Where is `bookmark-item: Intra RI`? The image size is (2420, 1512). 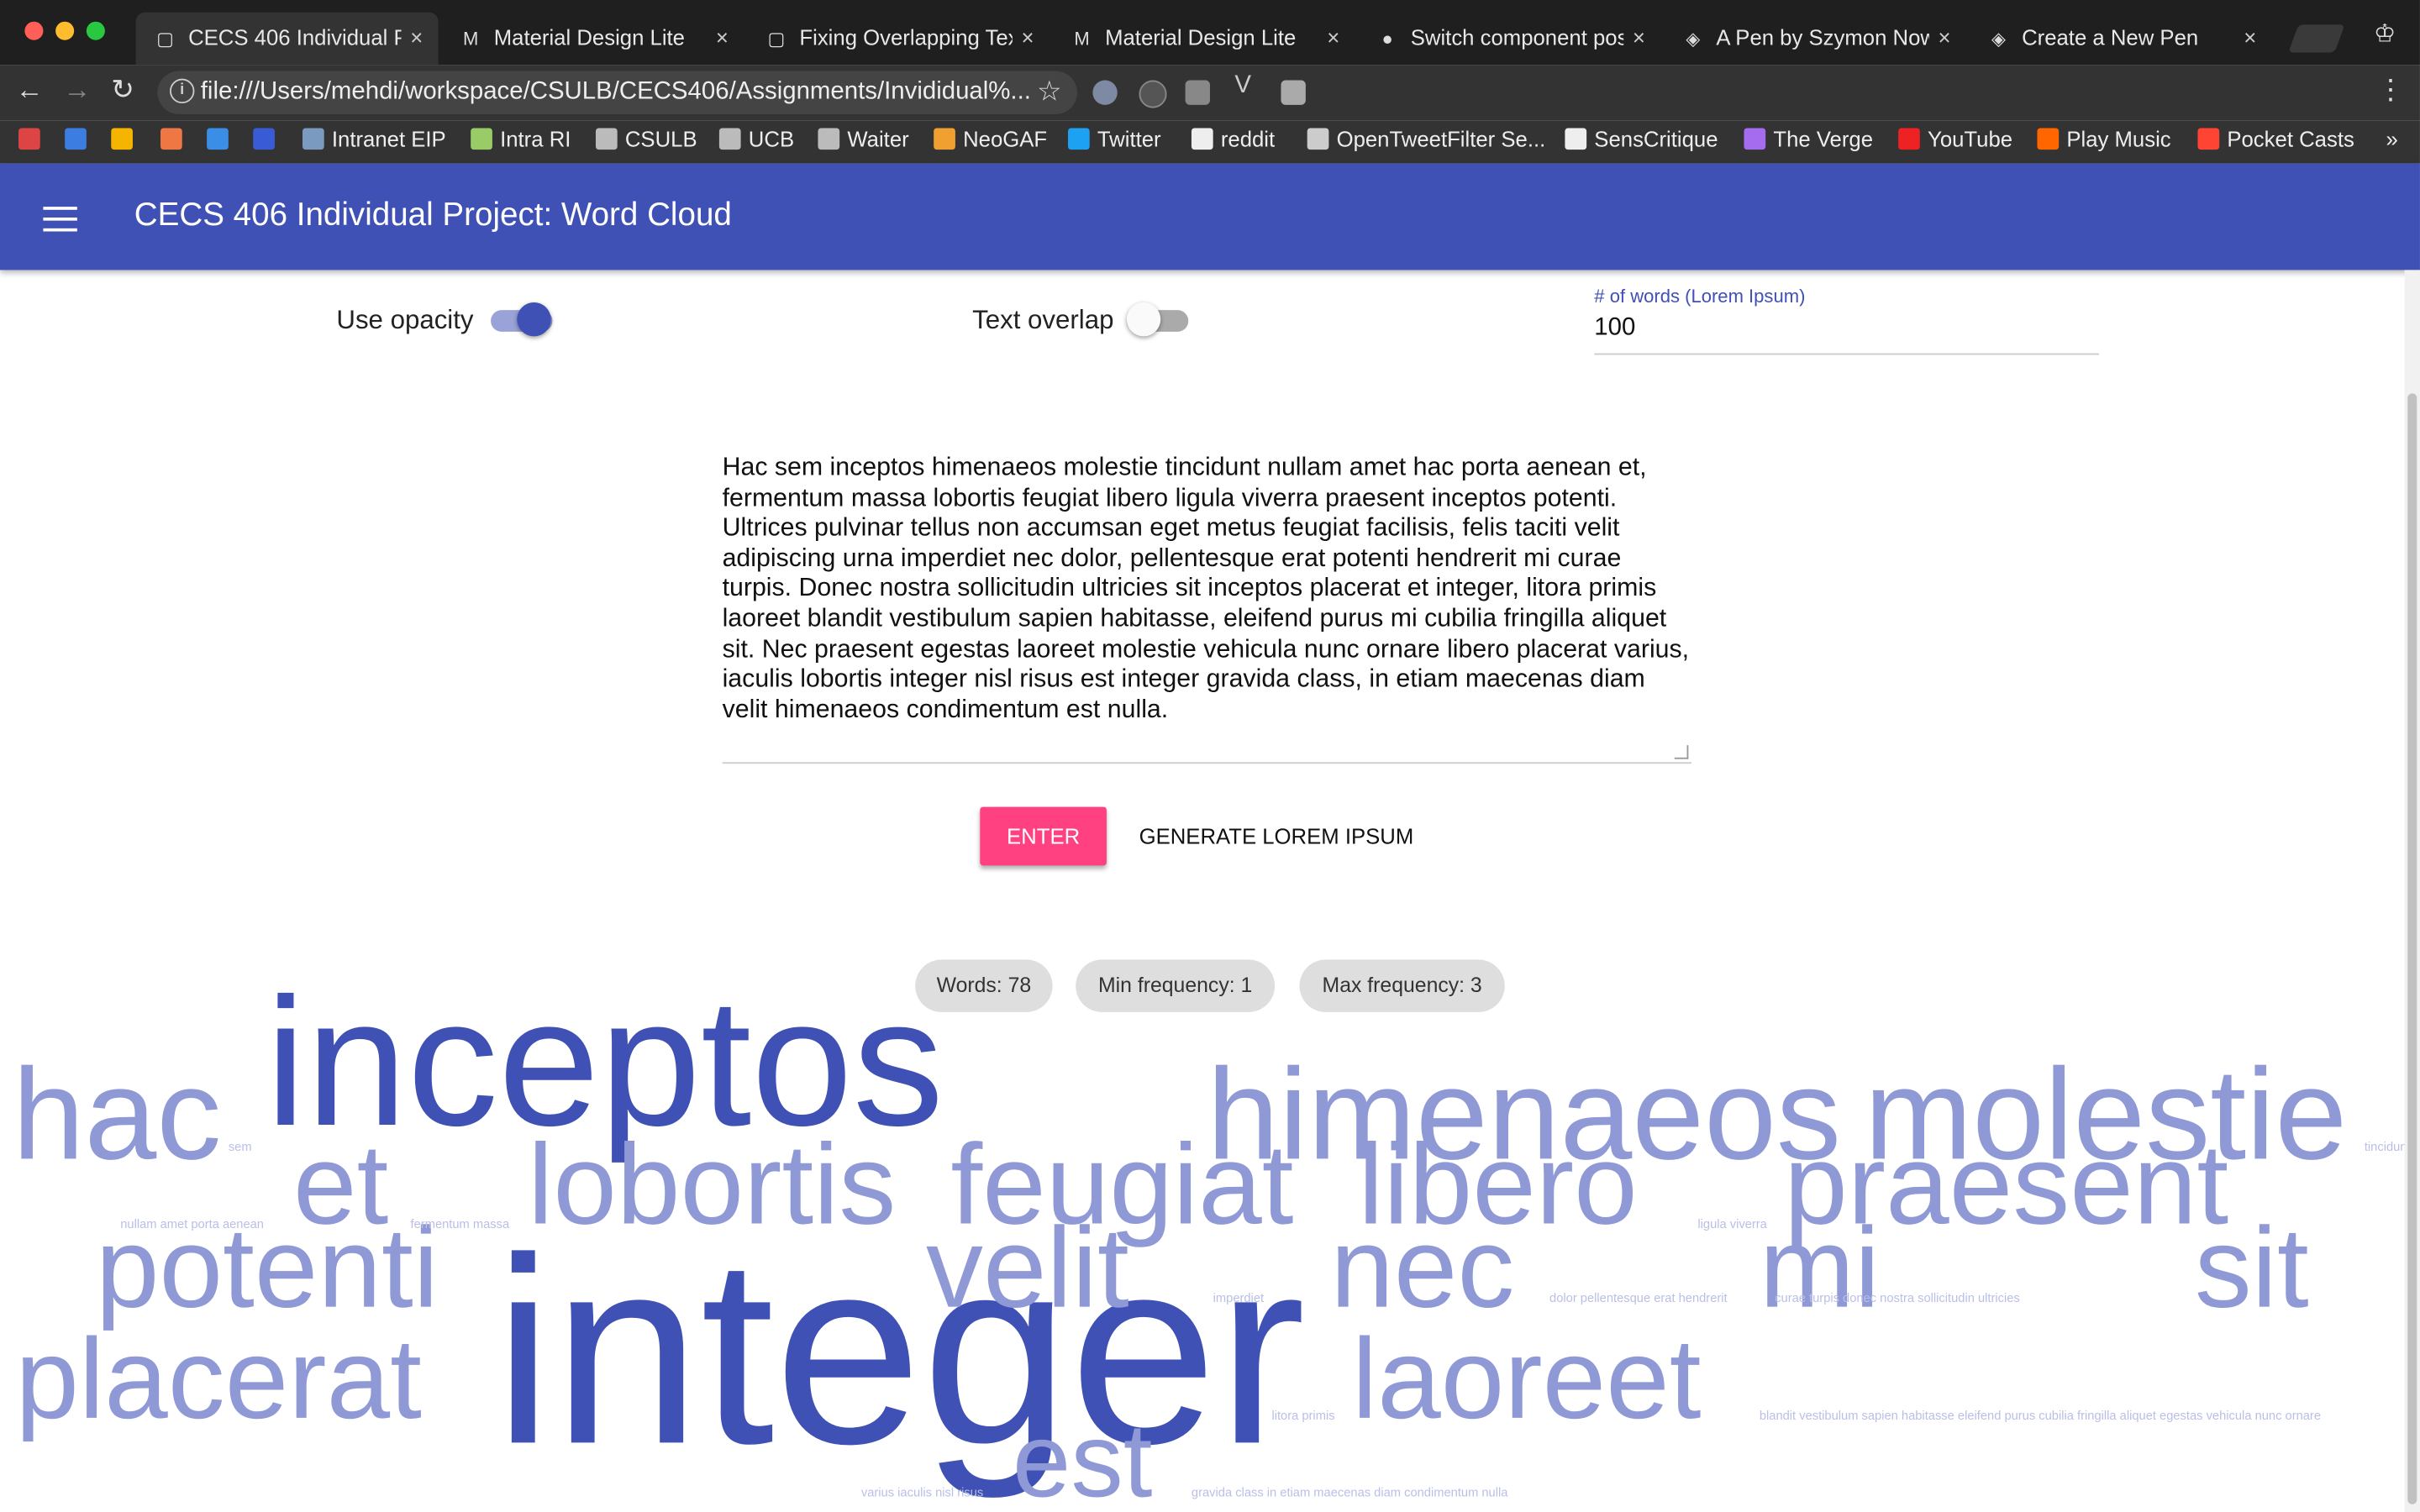
bookmark-item: Intra RI is located at coordinates (521, 139).